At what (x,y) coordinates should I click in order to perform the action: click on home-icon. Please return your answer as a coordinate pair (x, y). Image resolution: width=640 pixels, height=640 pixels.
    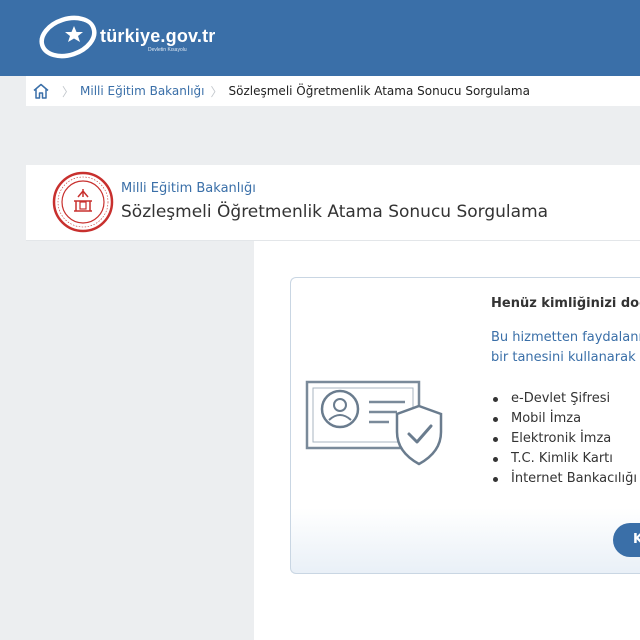
    Looking at the image, I should click on (41, 91).